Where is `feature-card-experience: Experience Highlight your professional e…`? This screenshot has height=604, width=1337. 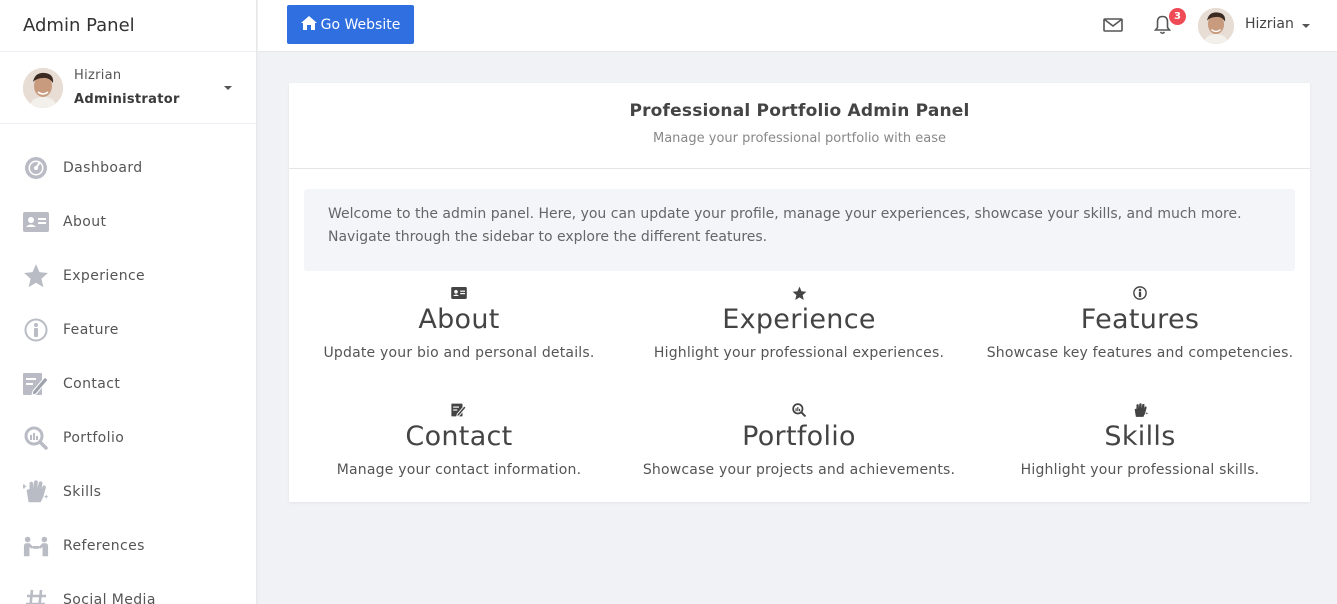 feature-card-experience: Experience Highlight your professional e… is located at coordinates (799, 322).